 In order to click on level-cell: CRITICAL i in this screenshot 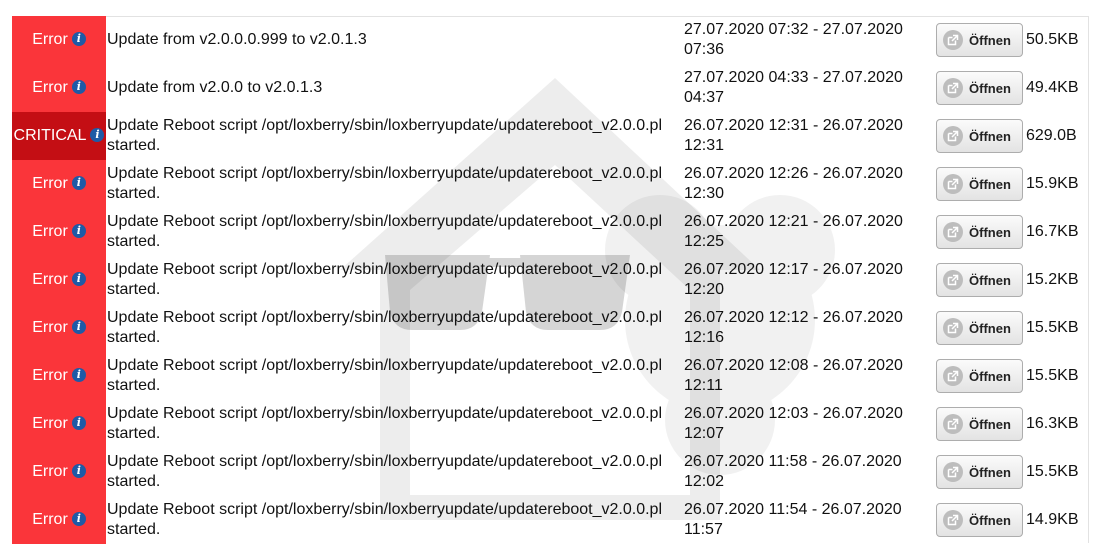, I will do `click(59, 136)`.